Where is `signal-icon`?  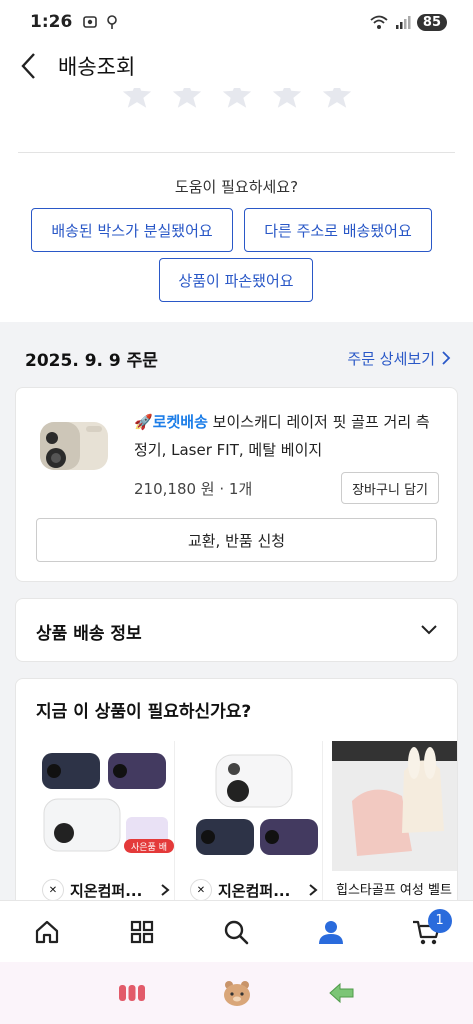 signal-icon is located at coordinates (403, 22).